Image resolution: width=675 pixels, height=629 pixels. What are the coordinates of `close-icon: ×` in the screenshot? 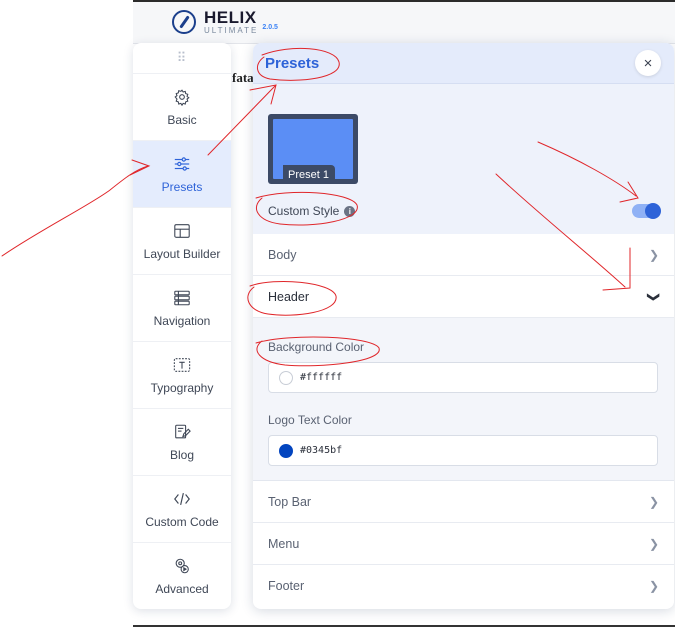 It's located at (648, 63).